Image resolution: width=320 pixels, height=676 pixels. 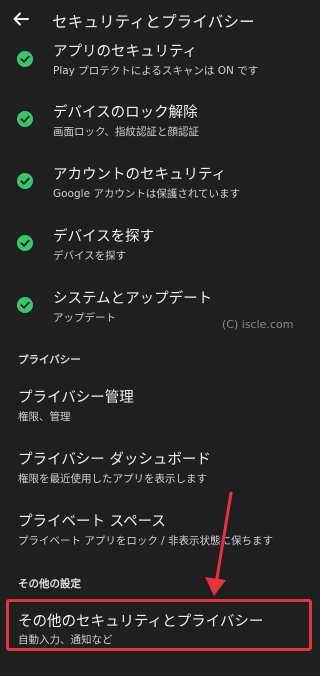 What do you see at coordinates (219, 543) in the screenshot?
I see `annotation-arrow-icon` at bounding box center [219, 543].